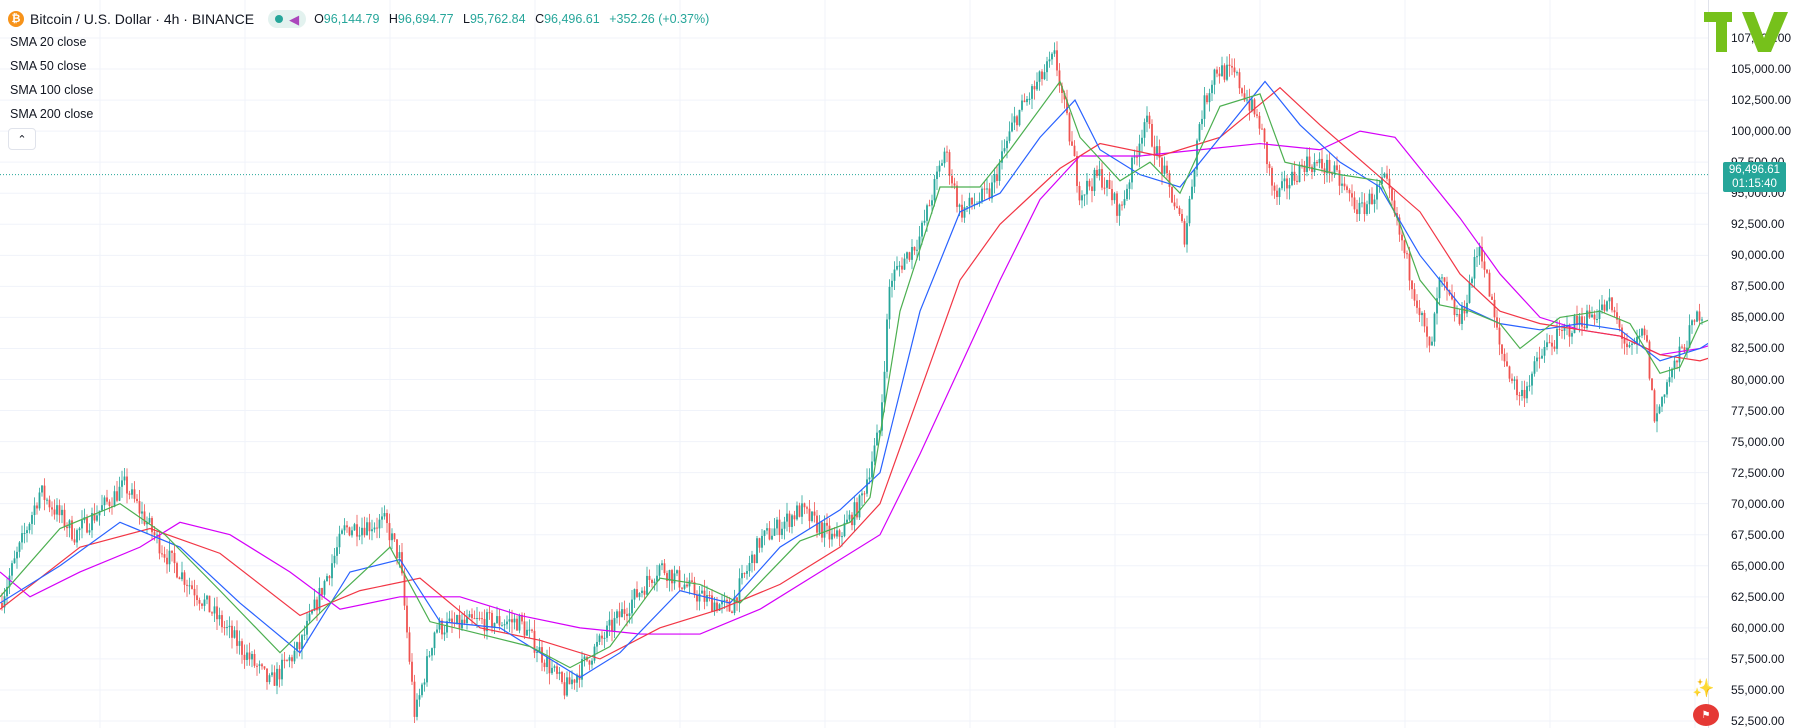 The image size is (1800, 728). What do you see at coordinates (51, 90) in the screenshot?
I see `indicator-sma100: SMA 100 close` at bounding box center [51, 90].